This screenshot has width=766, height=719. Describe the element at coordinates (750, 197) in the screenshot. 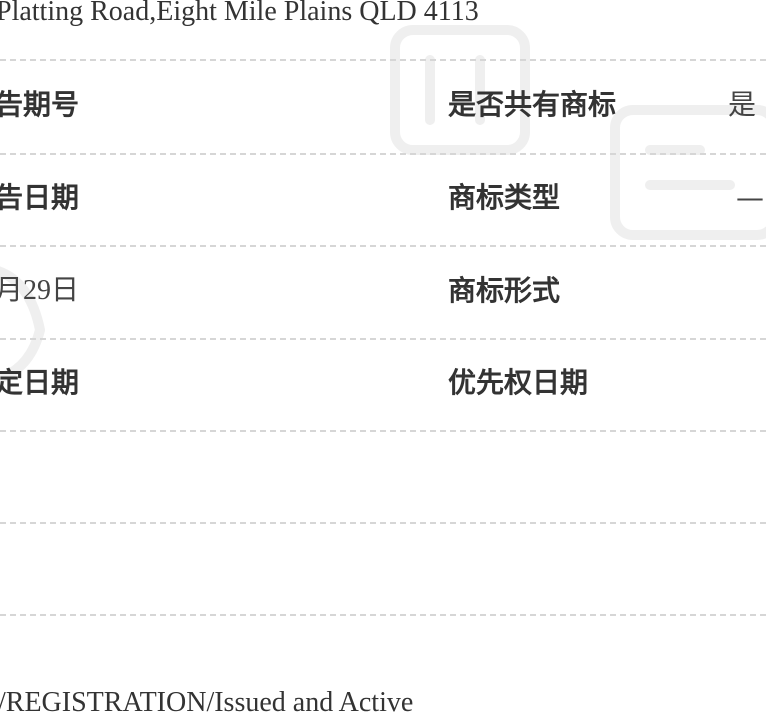

I see `trademark-type-value: —` at that location.